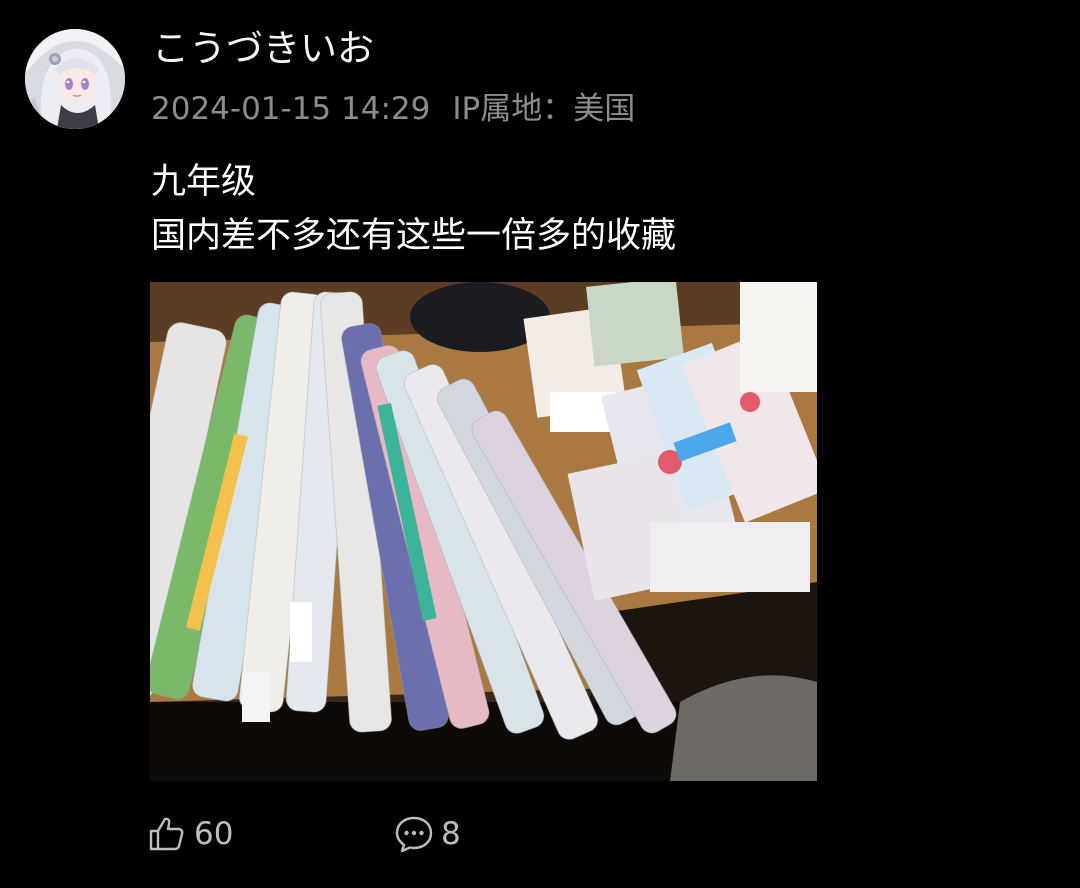 This screenshot has height=888, width=1080. Describe the element at coordinates (451, 834) in the screenshot. I see `comment-count: 8` at that location.